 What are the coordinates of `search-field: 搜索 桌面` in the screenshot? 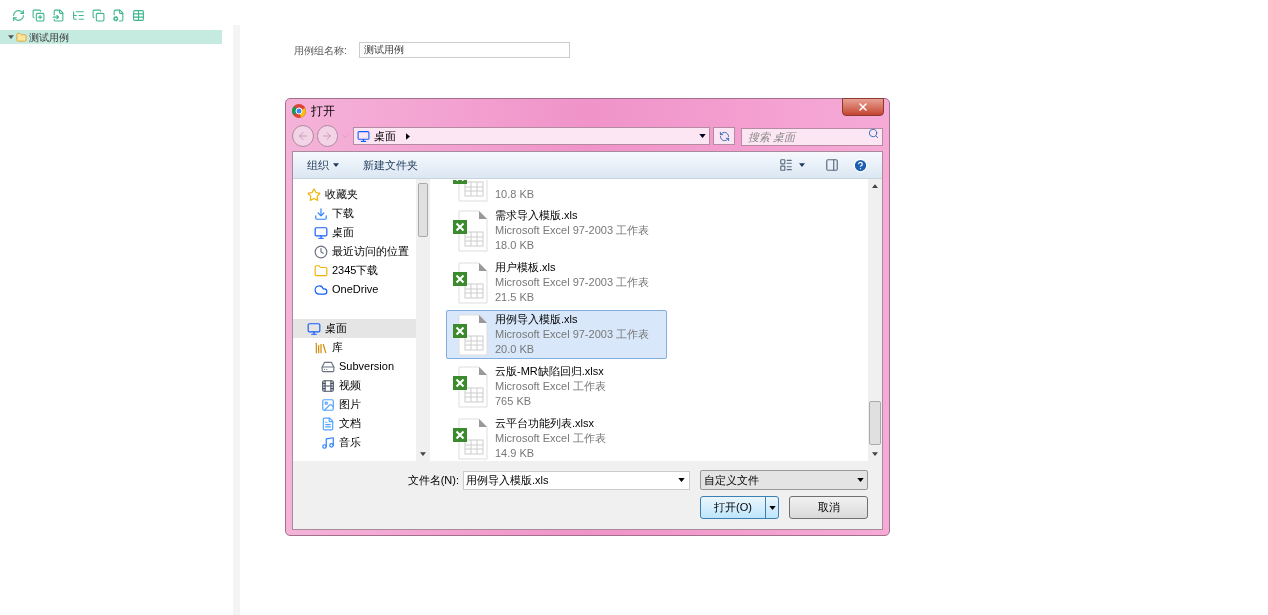 It's located at (812, 137).